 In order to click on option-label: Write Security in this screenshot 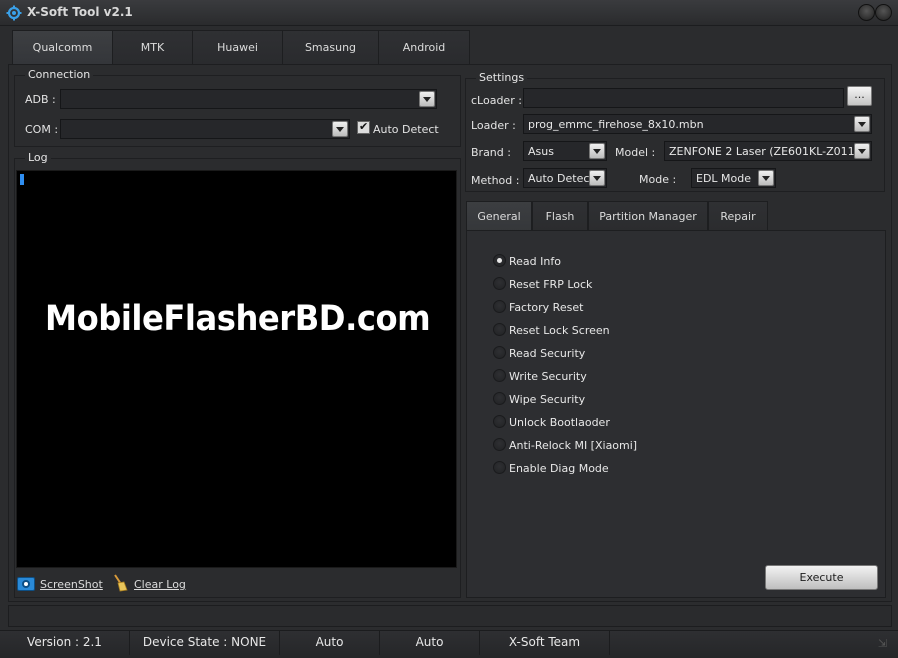, I will do `click(548, 376)`.